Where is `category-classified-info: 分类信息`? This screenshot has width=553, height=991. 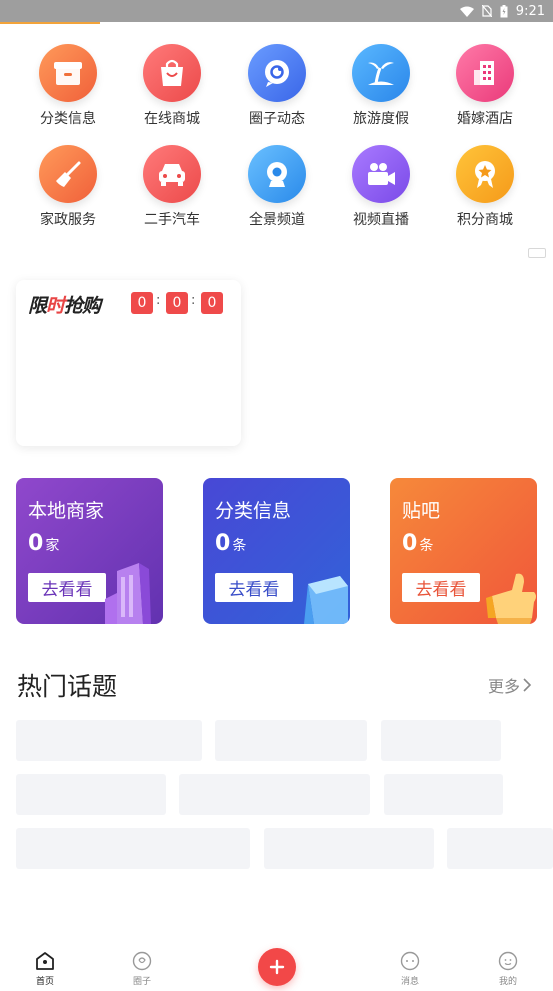
category-classified-info: 分类信息 is located at coordinates (68, 86).